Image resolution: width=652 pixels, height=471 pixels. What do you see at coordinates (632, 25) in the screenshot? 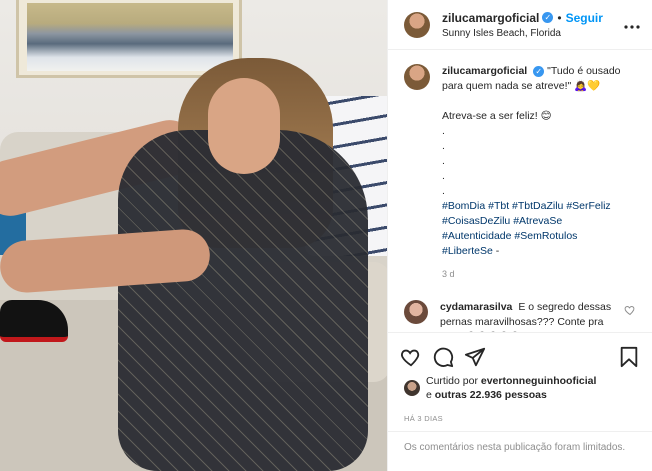
I see `more-icon` at bounding box center [632, 25].